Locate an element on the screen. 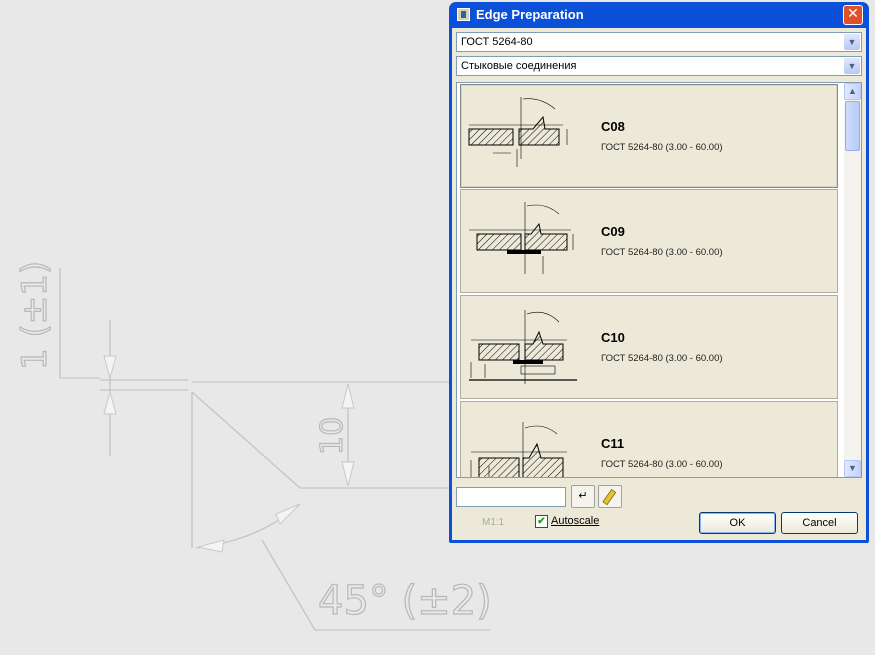 The width and height of the screenshot is (875, 655). list-item-c10: C10 ГОСТ 5264-80 (3.00 - 60.00) is located at coordinates (649, 347).